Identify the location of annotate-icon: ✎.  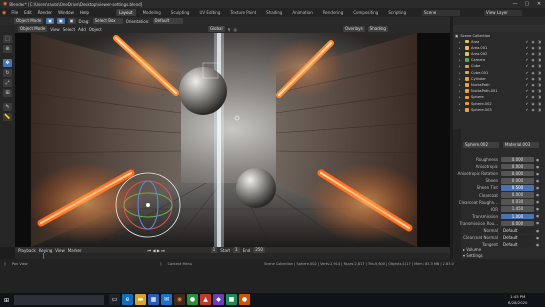
(7, 107).